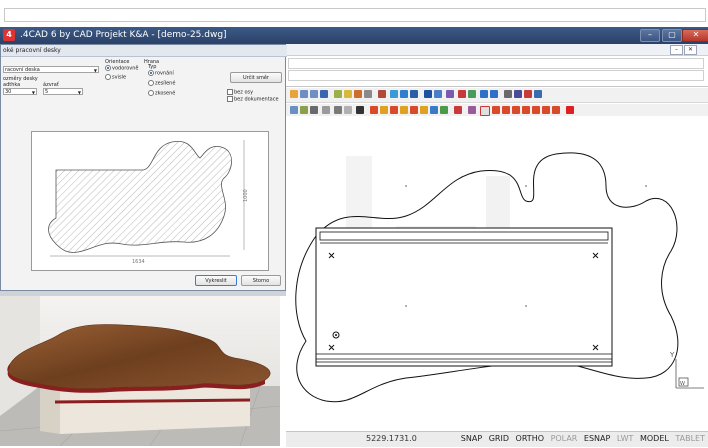 The width and height of the screenshot is (708, 448). What do you see at coordinates (161, 93) in the screenshot?
I see `edge-beveled-radio: zkosené` at bounding box center [161, 93].